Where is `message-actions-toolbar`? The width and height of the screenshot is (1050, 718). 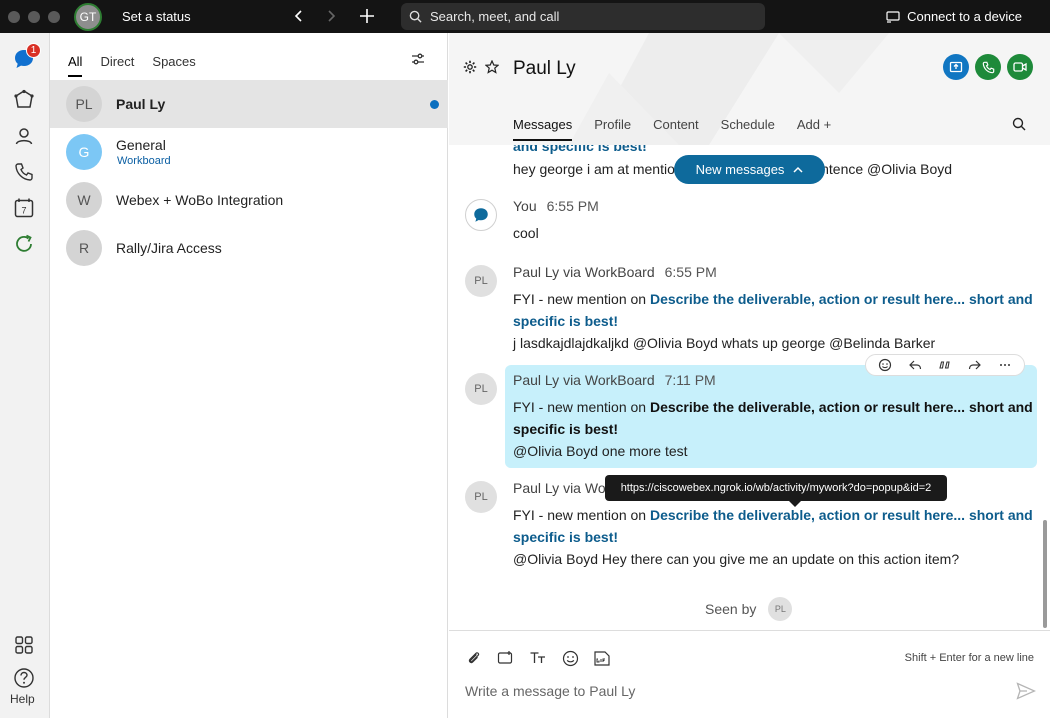
message-actions-toolbar is located at coordinates (945, 365).